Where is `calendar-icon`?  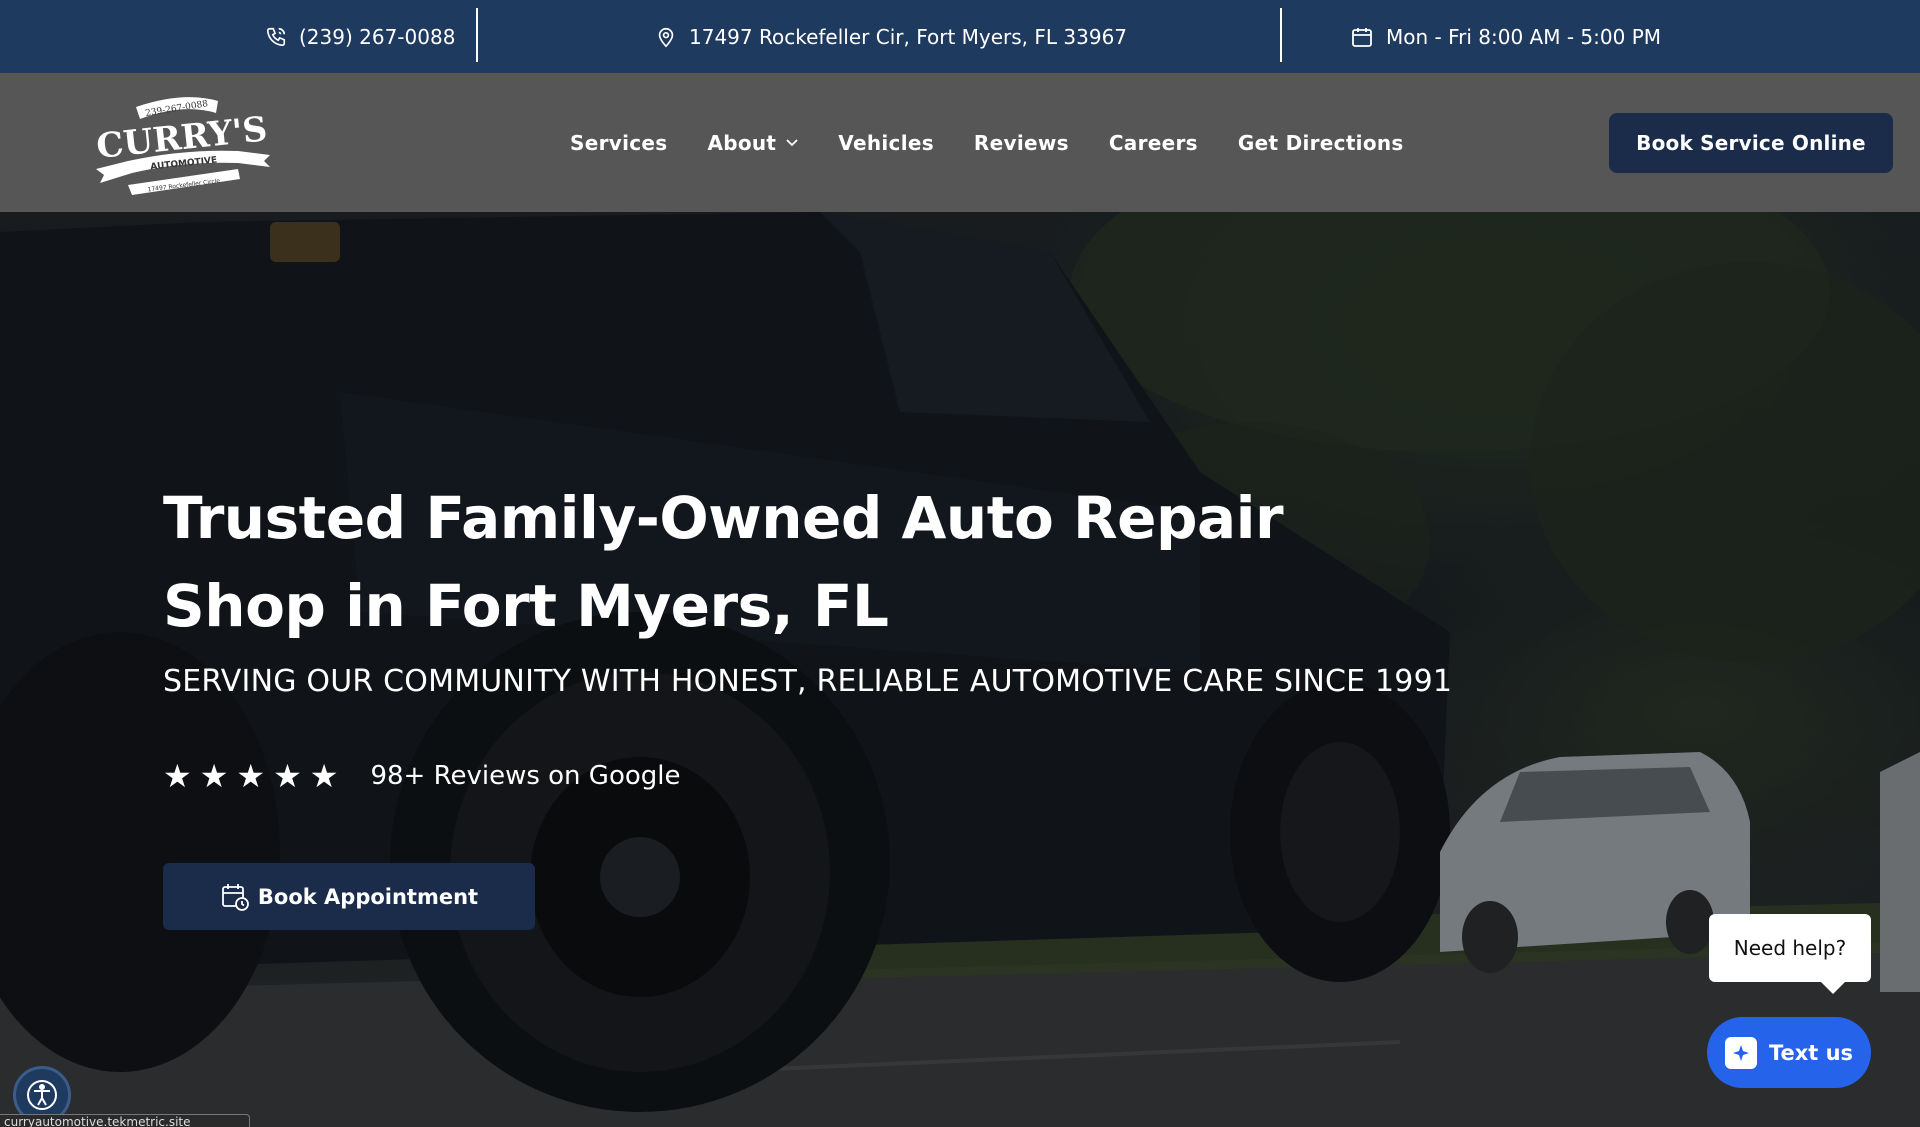
calendar-icon is located at coordinates (1362, 37).